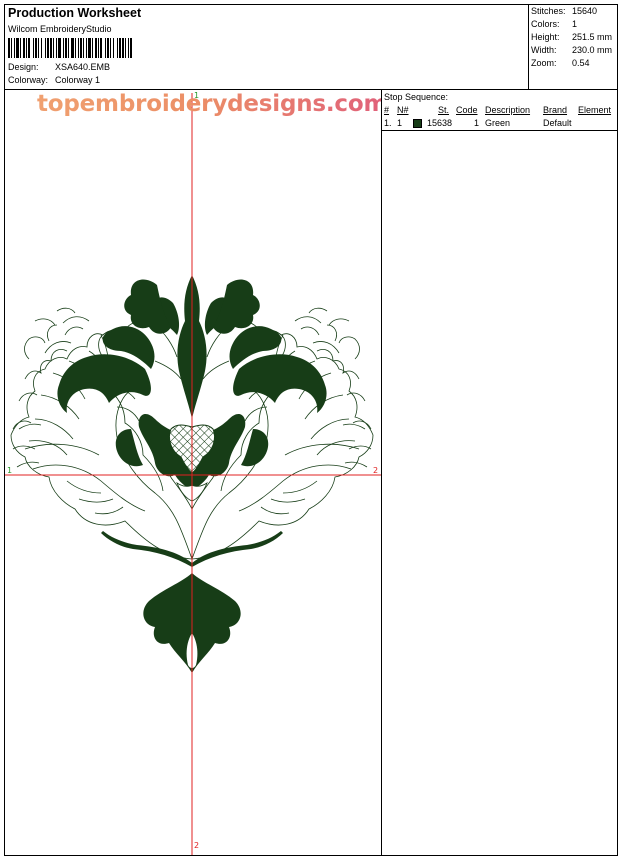  What do you see at coordinates (387, 110) in the screenshot?
I see `col-num: #` at bounding box center [387, 110].